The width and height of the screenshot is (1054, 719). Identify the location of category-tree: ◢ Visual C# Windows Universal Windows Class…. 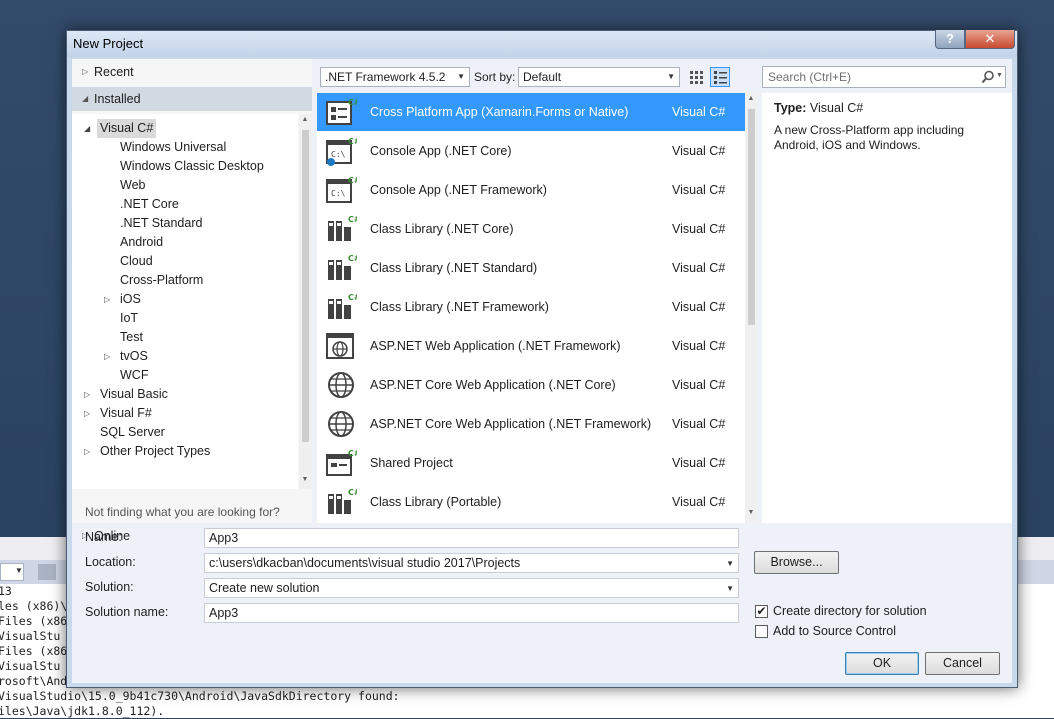
(185, 301).